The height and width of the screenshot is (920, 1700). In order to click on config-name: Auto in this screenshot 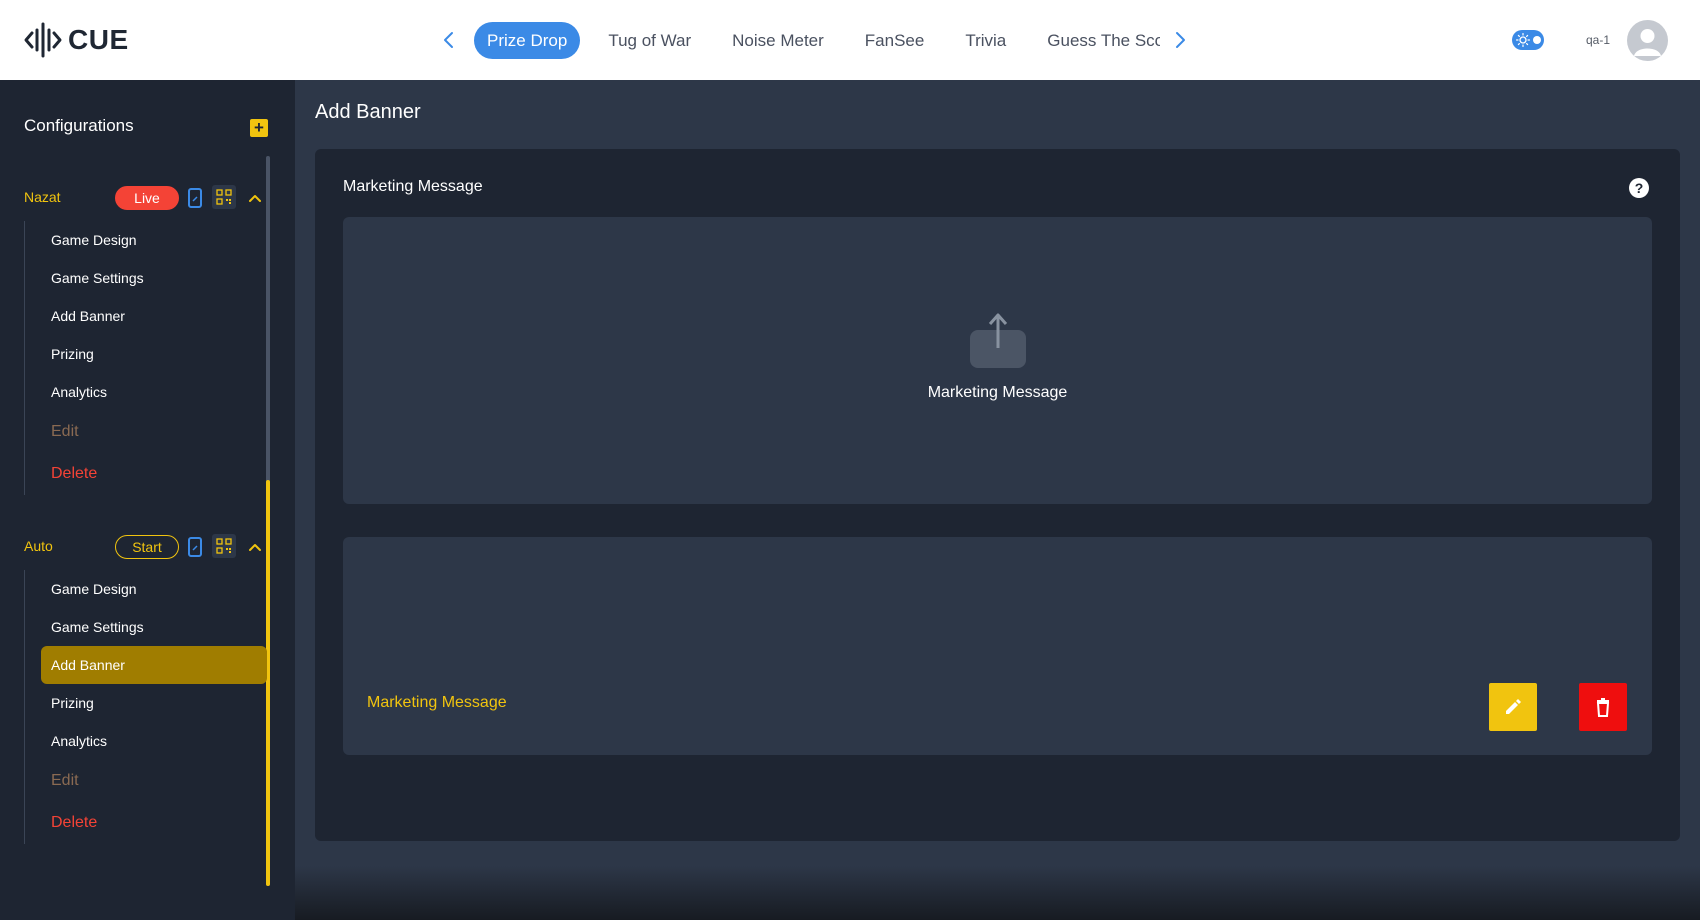, I will do `click(38, 546)`.